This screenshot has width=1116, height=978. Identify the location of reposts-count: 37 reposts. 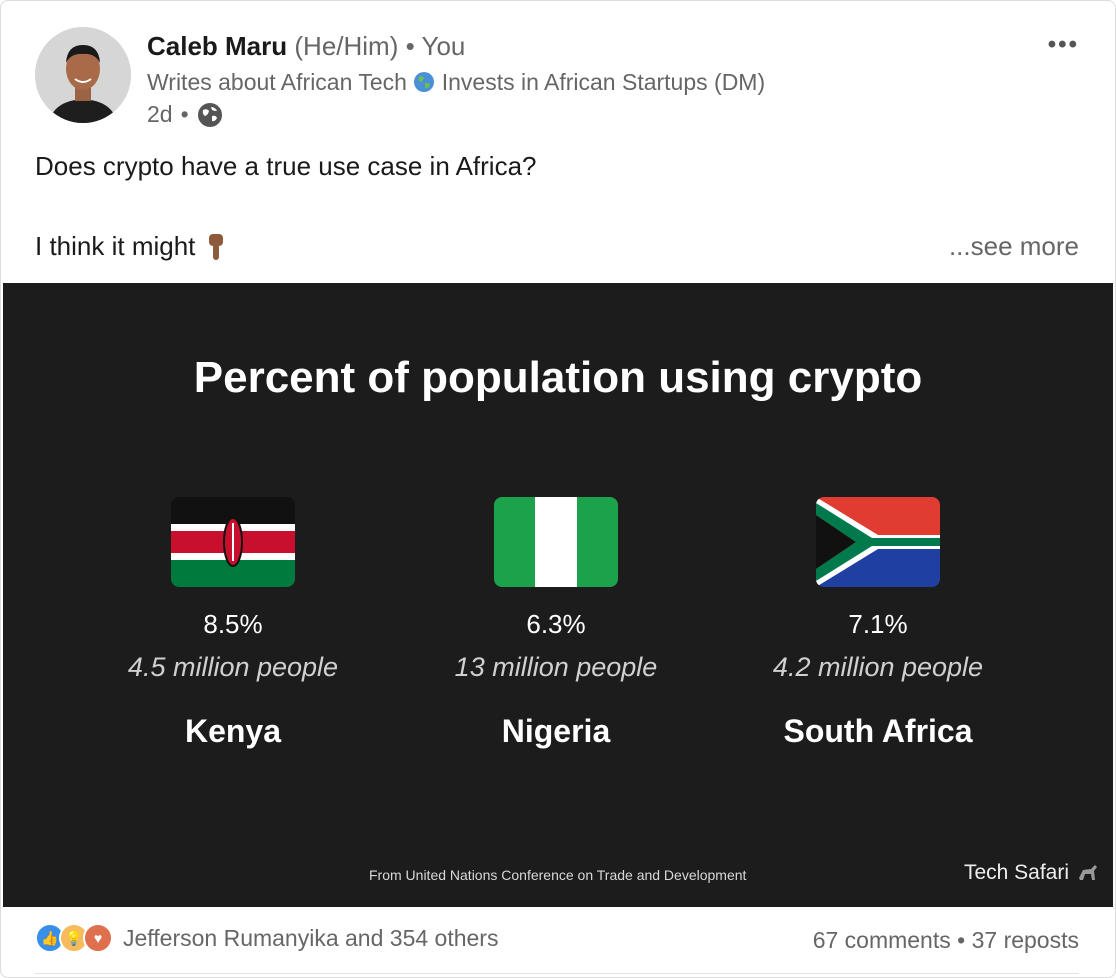
(1025, 940).